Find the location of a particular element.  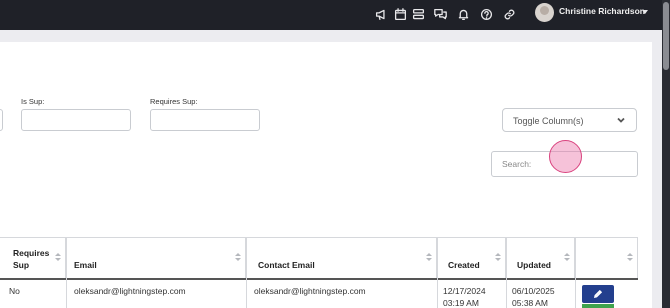

column-header-label: Contact Email is located at coordinates (286, 265).